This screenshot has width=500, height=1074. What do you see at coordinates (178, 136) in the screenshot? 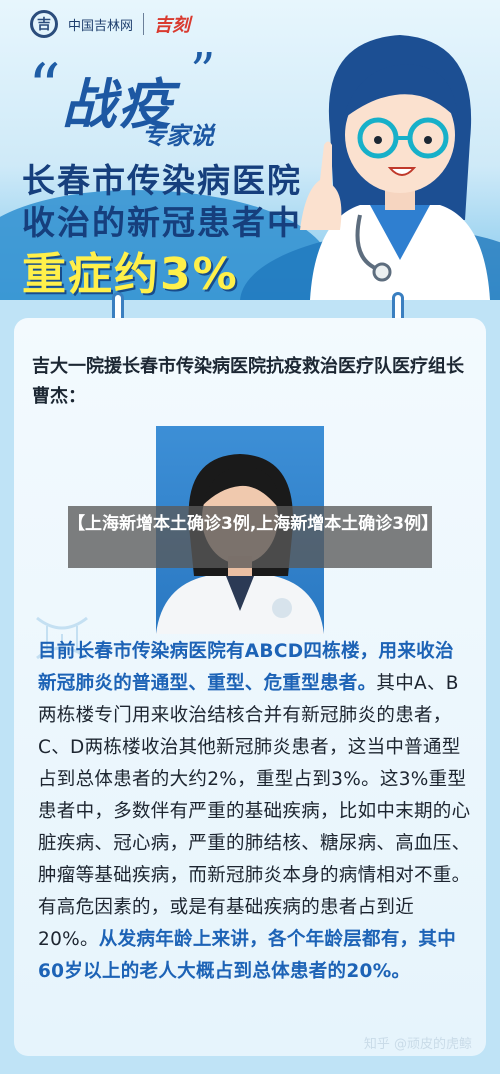
I see `poster-subtitle: 专家说` at bounding box center [178, 136].